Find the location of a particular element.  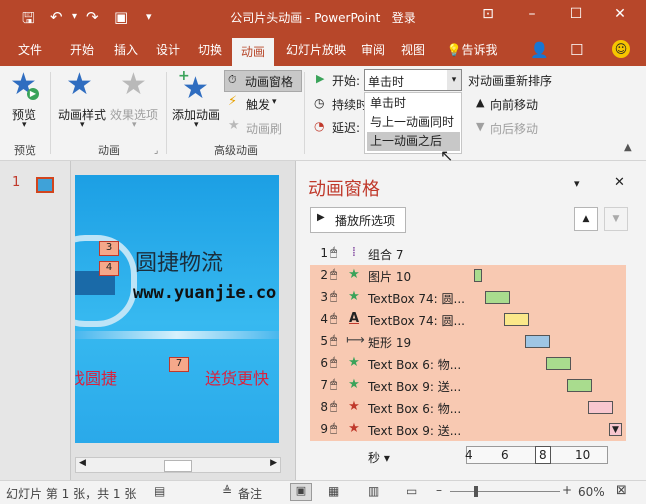

scroll-left-icon: ◀ is located at coordinates (82, 463).